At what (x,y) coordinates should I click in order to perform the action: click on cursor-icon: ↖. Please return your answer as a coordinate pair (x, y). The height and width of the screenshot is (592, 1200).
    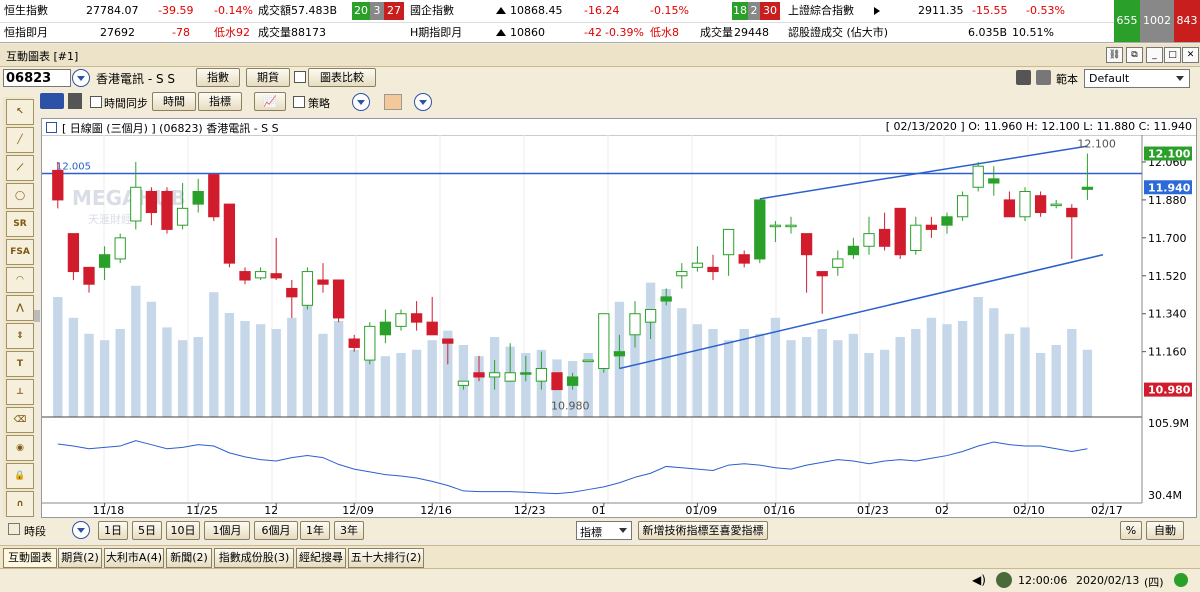
    Looking at the image, I should click on (20, 112).